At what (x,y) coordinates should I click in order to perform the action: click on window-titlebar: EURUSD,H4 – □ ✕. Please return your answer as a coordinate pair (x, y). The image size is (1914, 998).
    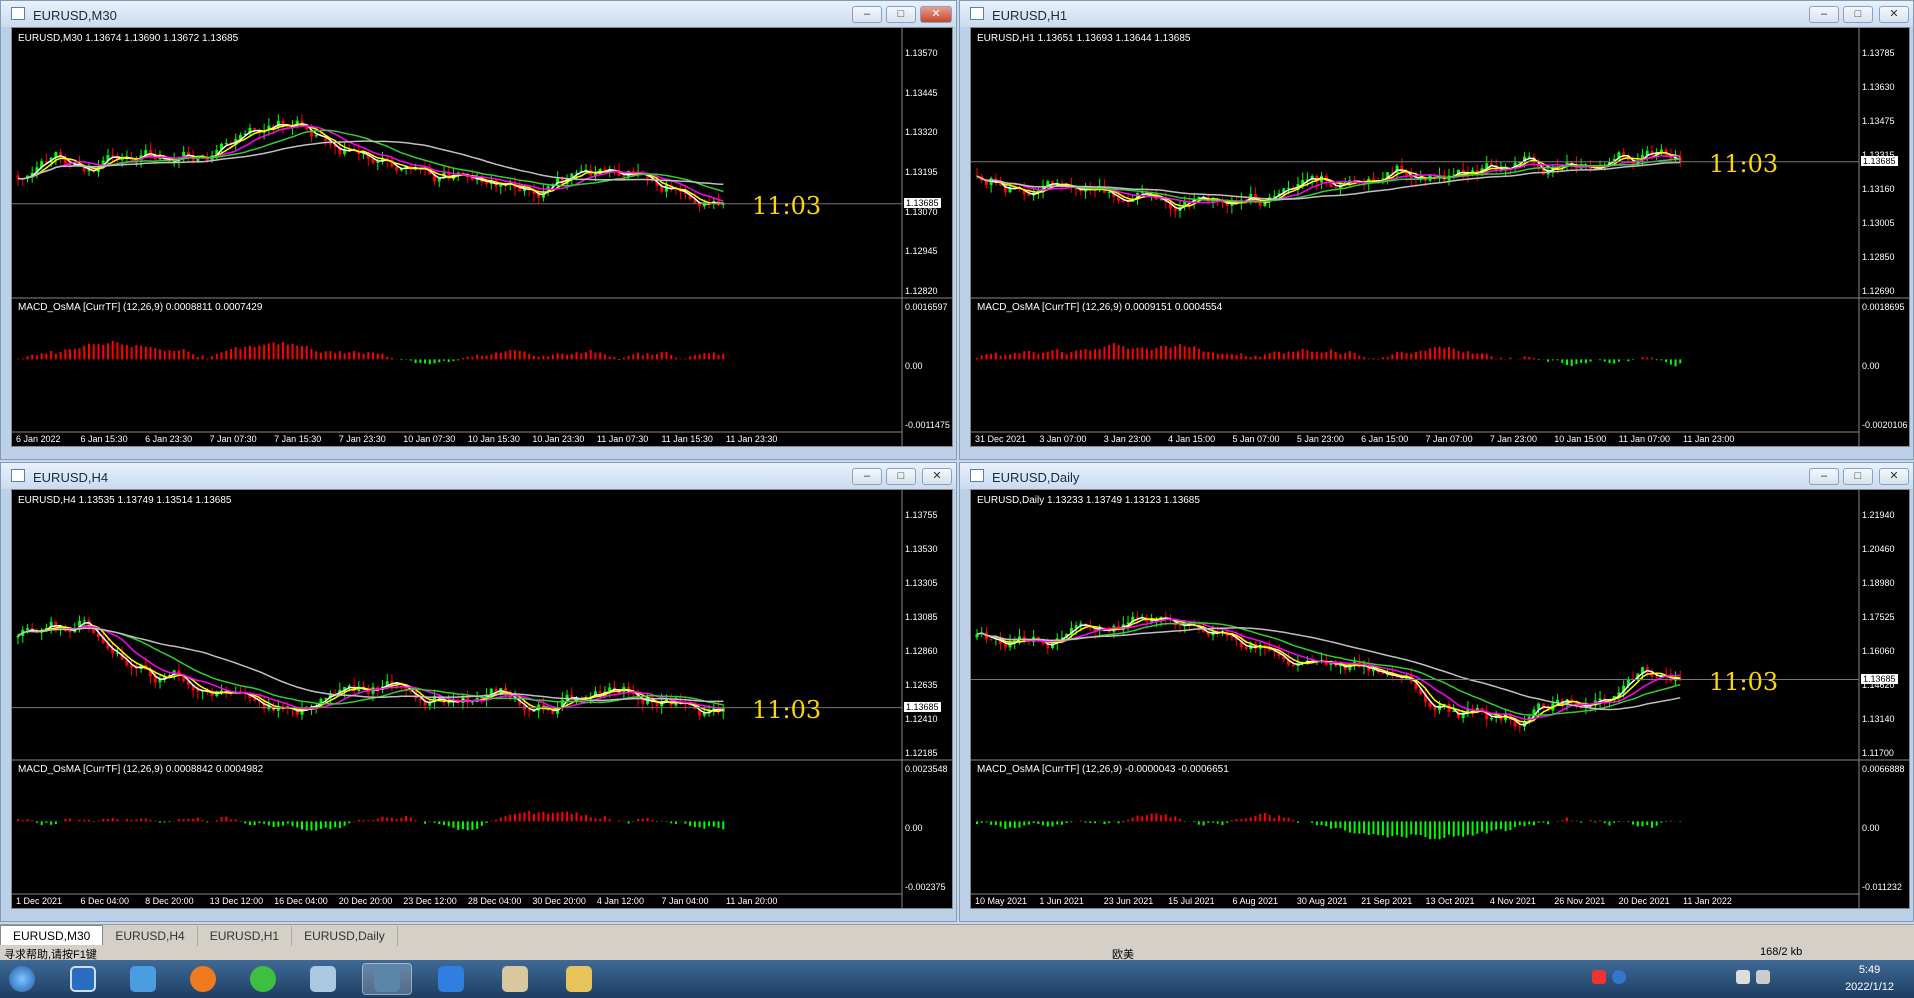
    Looking at the image, I should click on (478, 476).